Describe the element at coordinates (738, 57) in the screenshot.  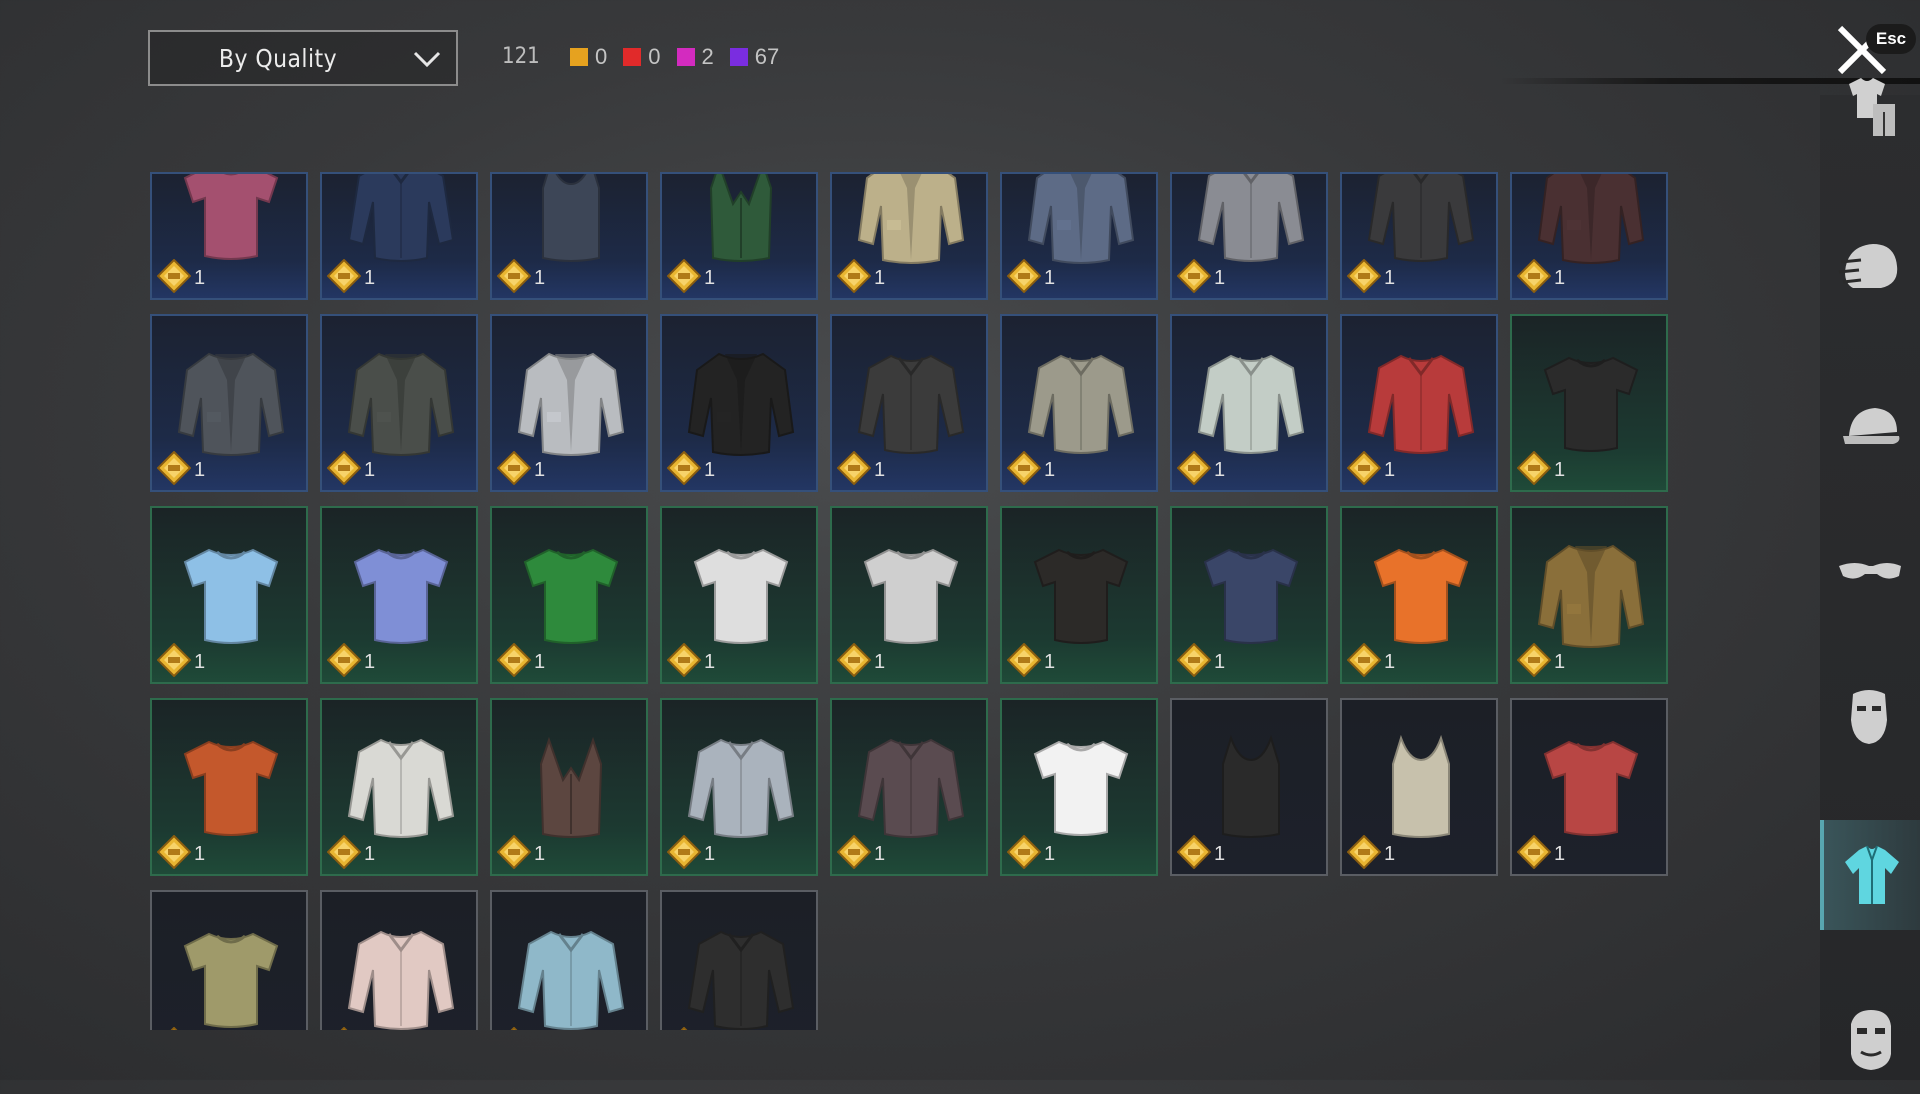
I see `quality-swatch` at that location.